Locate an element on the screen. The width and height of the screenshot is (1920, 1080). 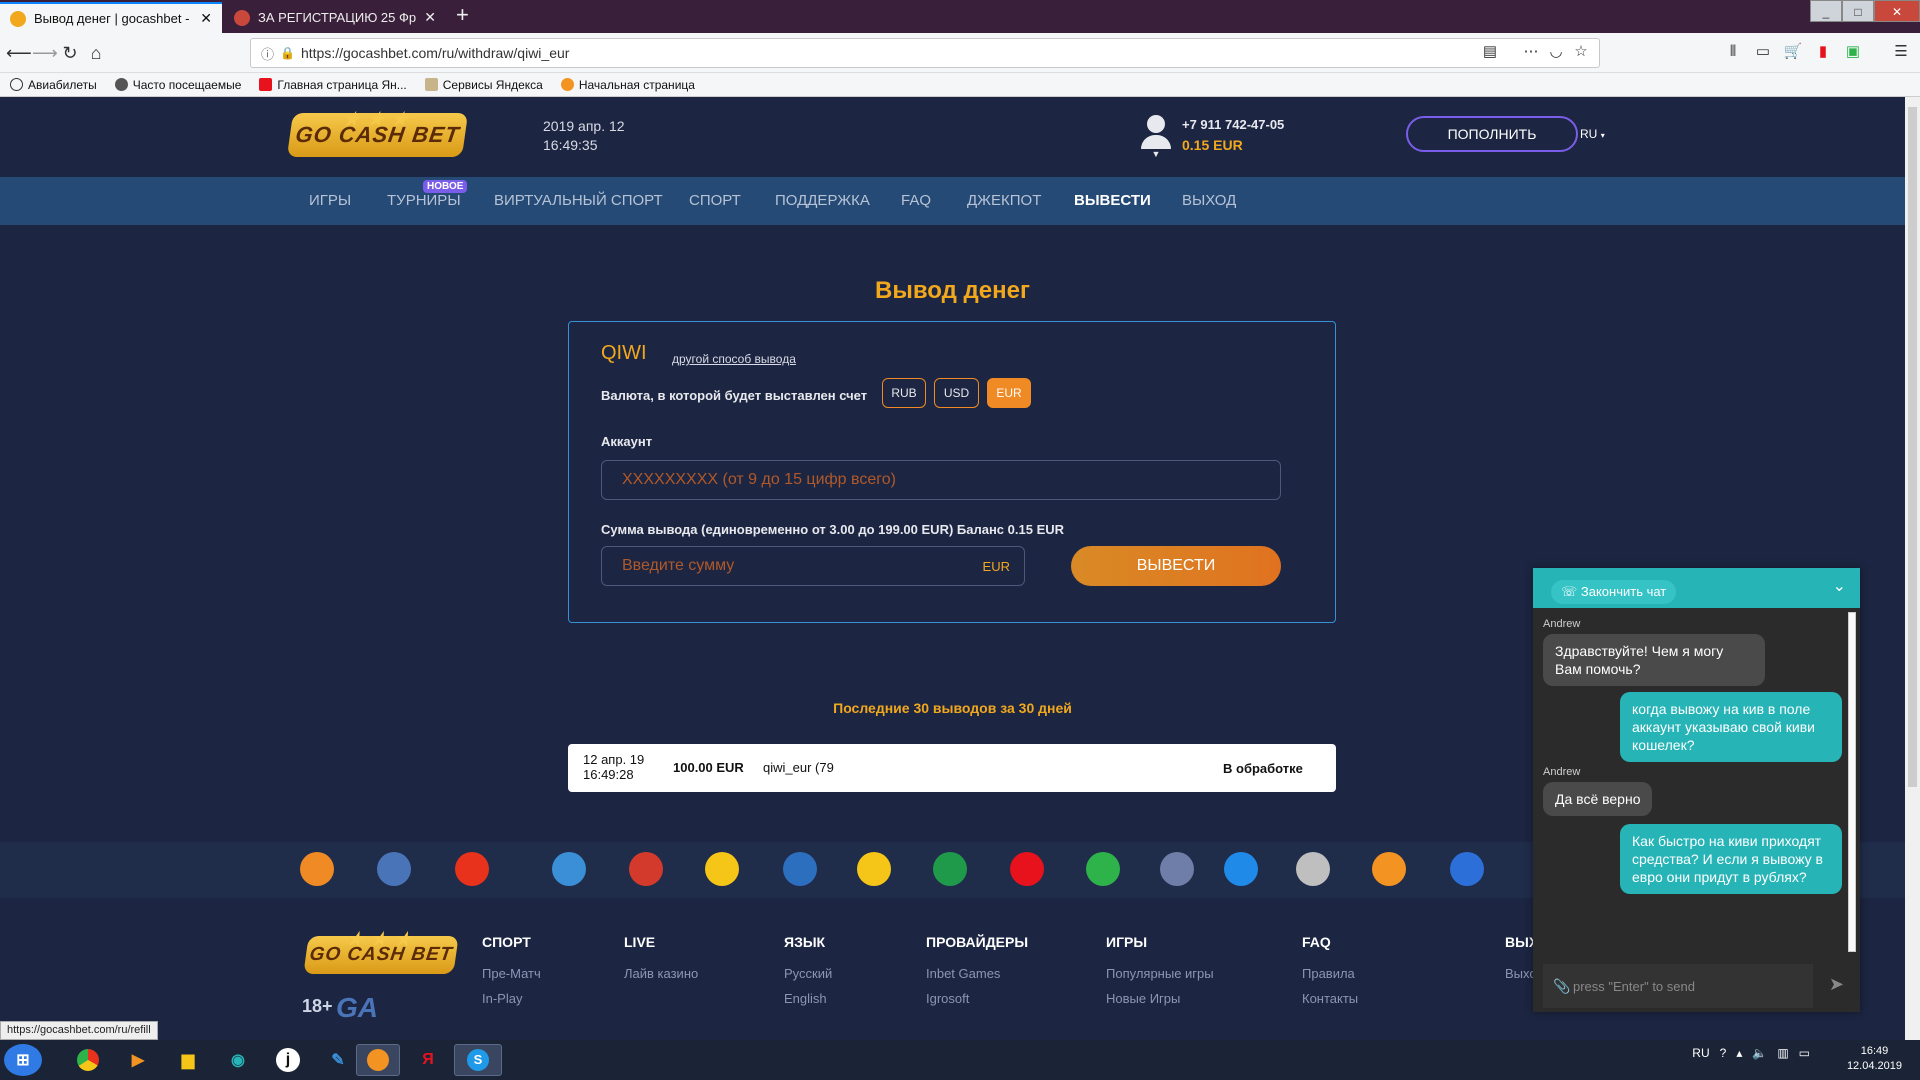
yandex-browser-icon: Я is located at coordinates (428, 1060).